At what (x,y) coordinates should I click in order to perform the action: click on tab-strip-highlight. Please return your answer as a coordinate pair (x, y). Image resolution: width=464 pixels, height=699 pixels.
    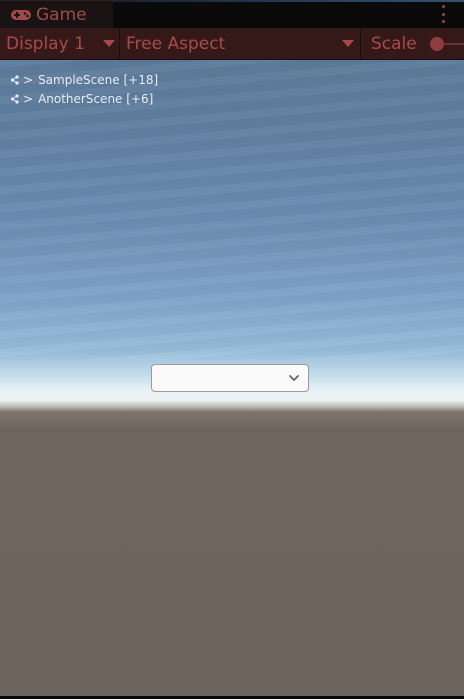
    Looking at the image, I should click on (288, 1).